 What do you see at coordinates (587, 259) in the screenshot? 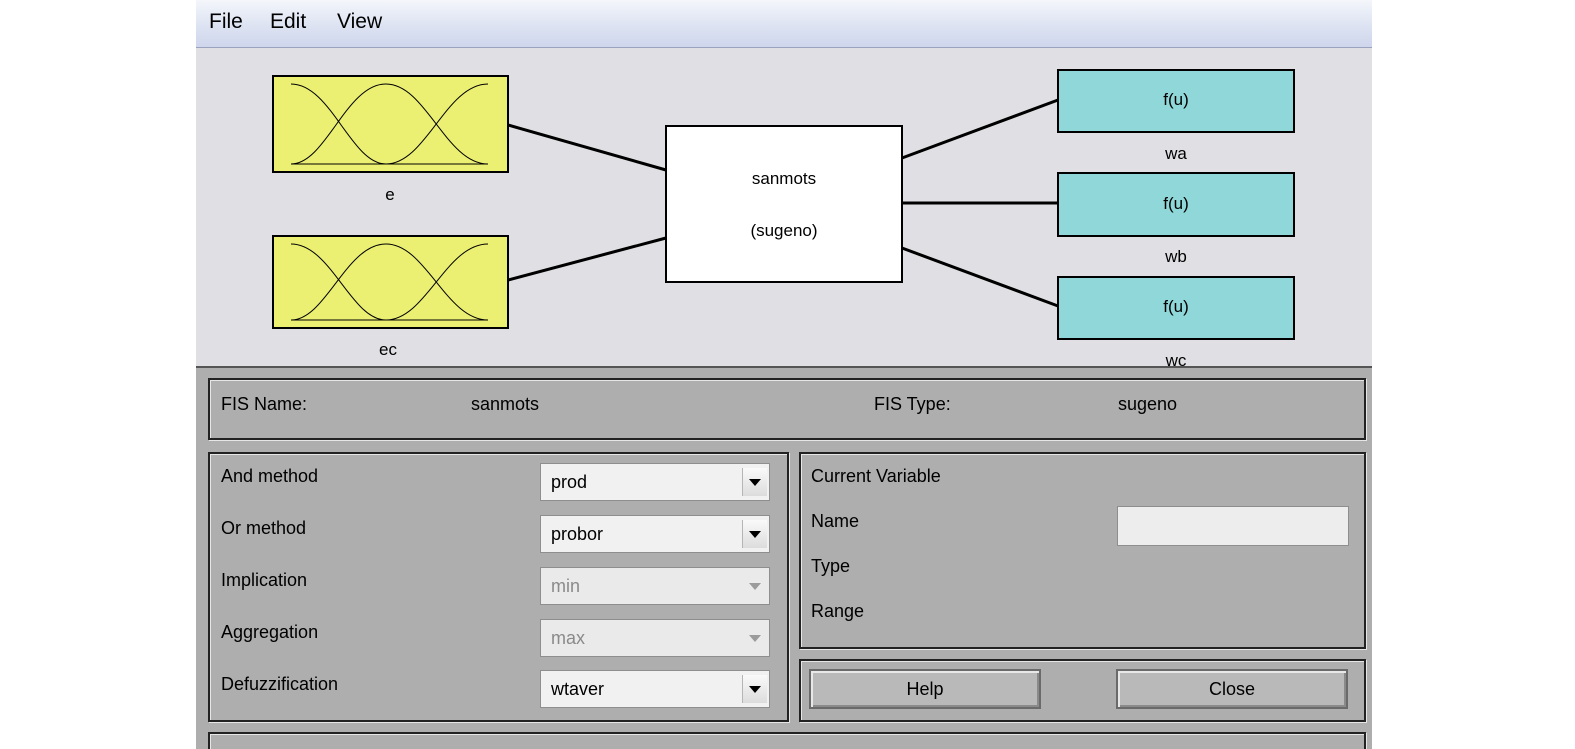
I see `connector-ec` at bounding box center [587, 259].